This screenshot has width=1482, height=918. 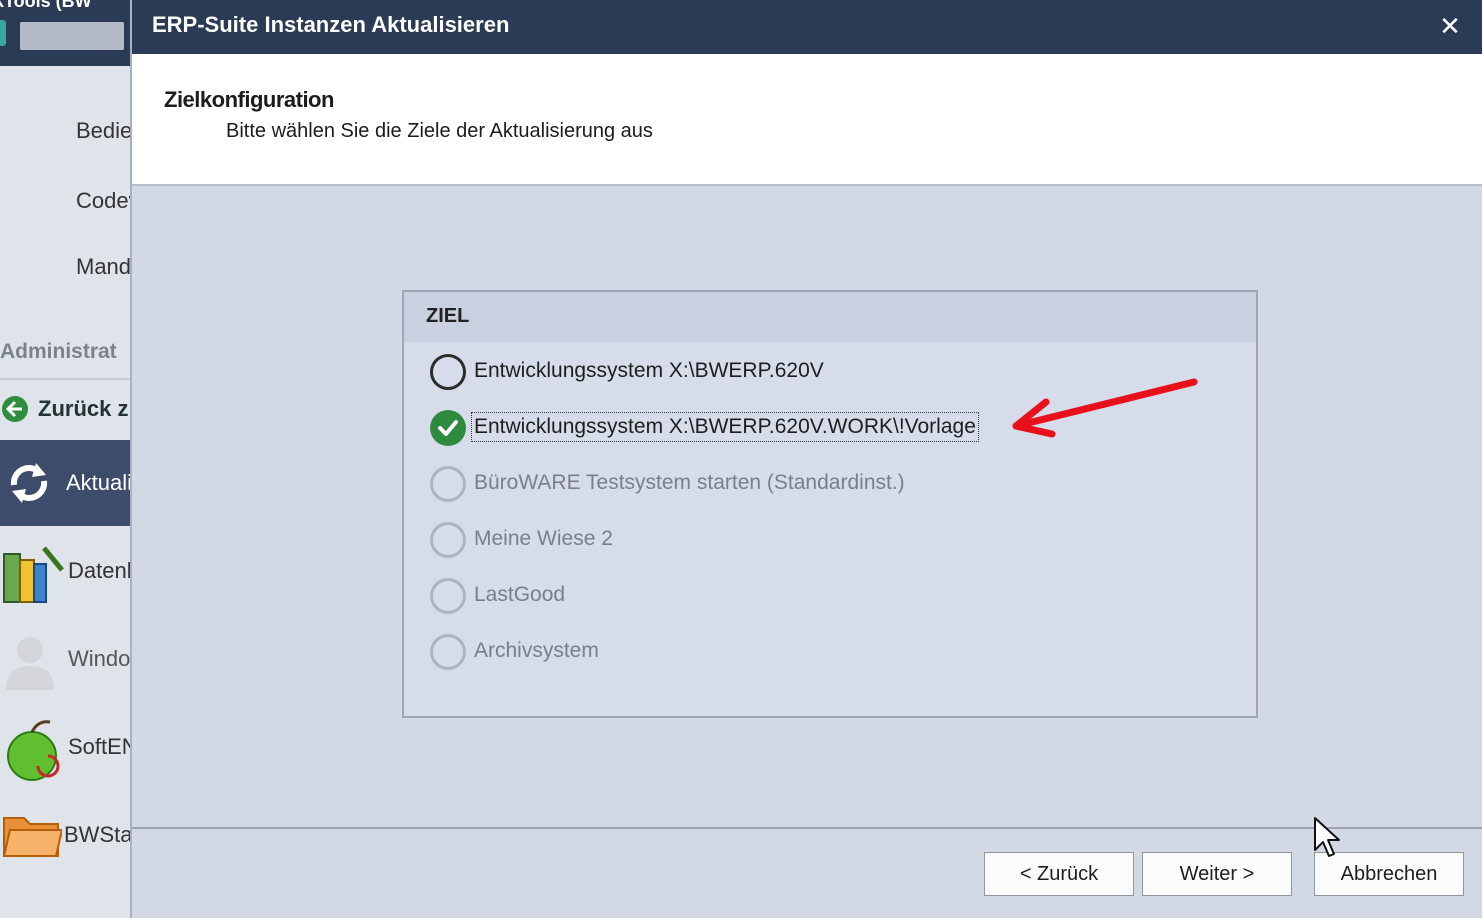 What do you see at coordinates (3, 33) in the screenshot?
I see `app-logo-icon` at bounding box center [3, 33].